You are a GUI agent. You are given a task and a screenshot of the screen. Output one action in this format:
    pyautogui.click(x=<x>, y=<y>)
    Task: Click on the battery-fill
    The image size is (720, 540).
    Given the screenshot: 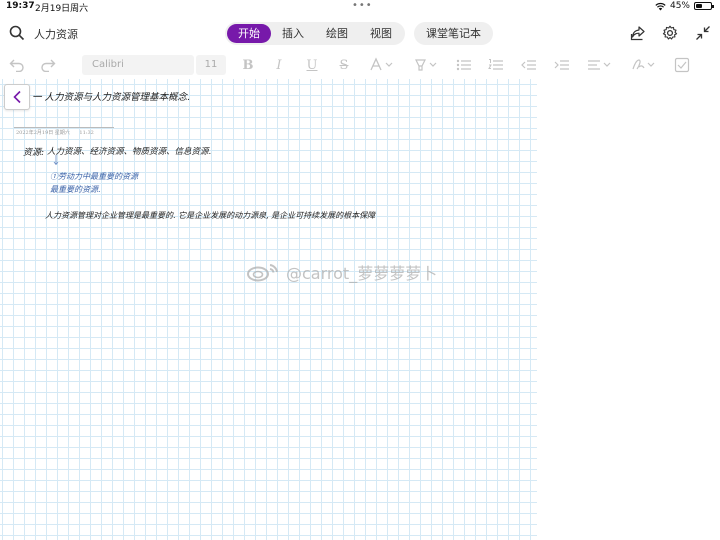 What is the action you would take?
    pyautogui.click(x=699, y=6)
    